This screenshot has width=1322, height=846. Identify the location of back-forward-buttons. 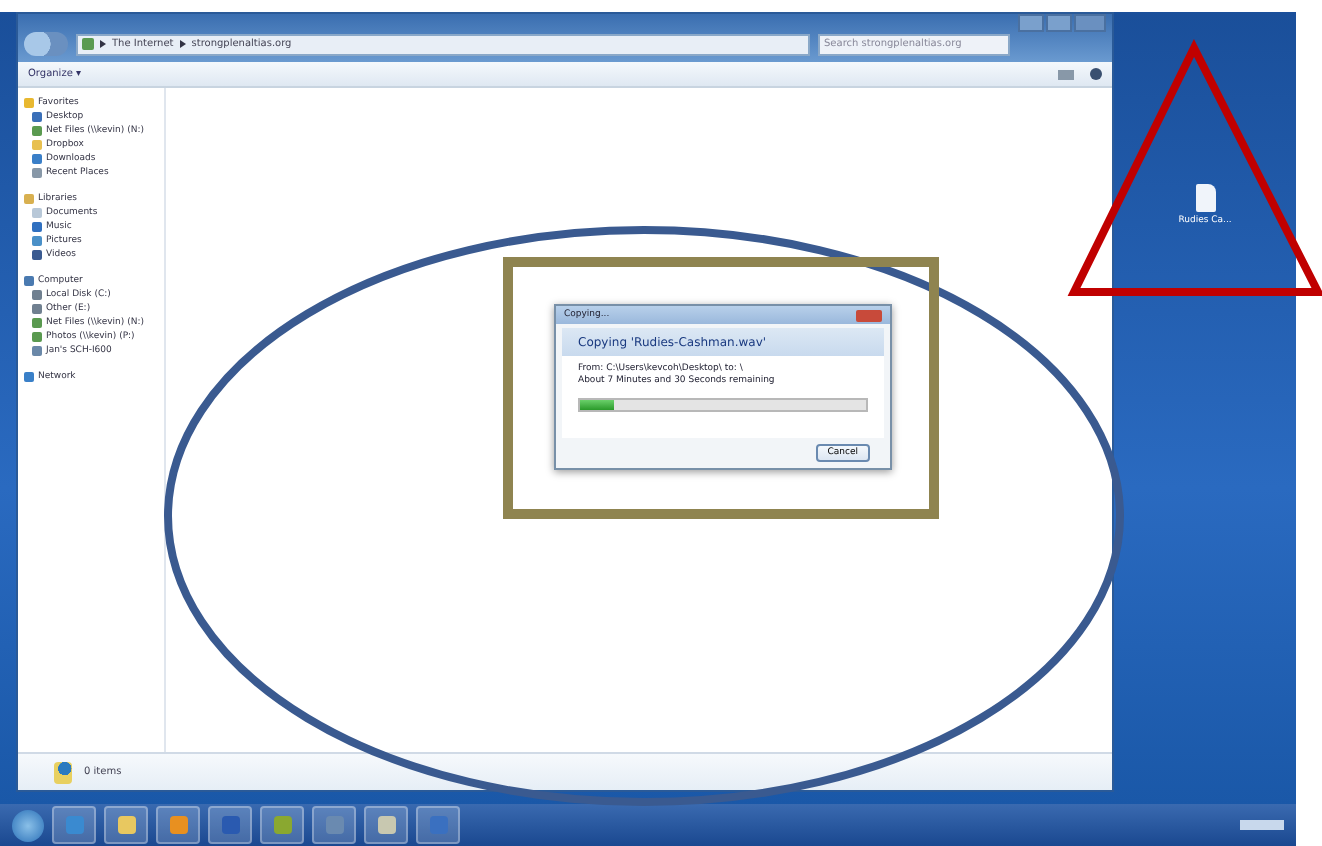
(46, 44).